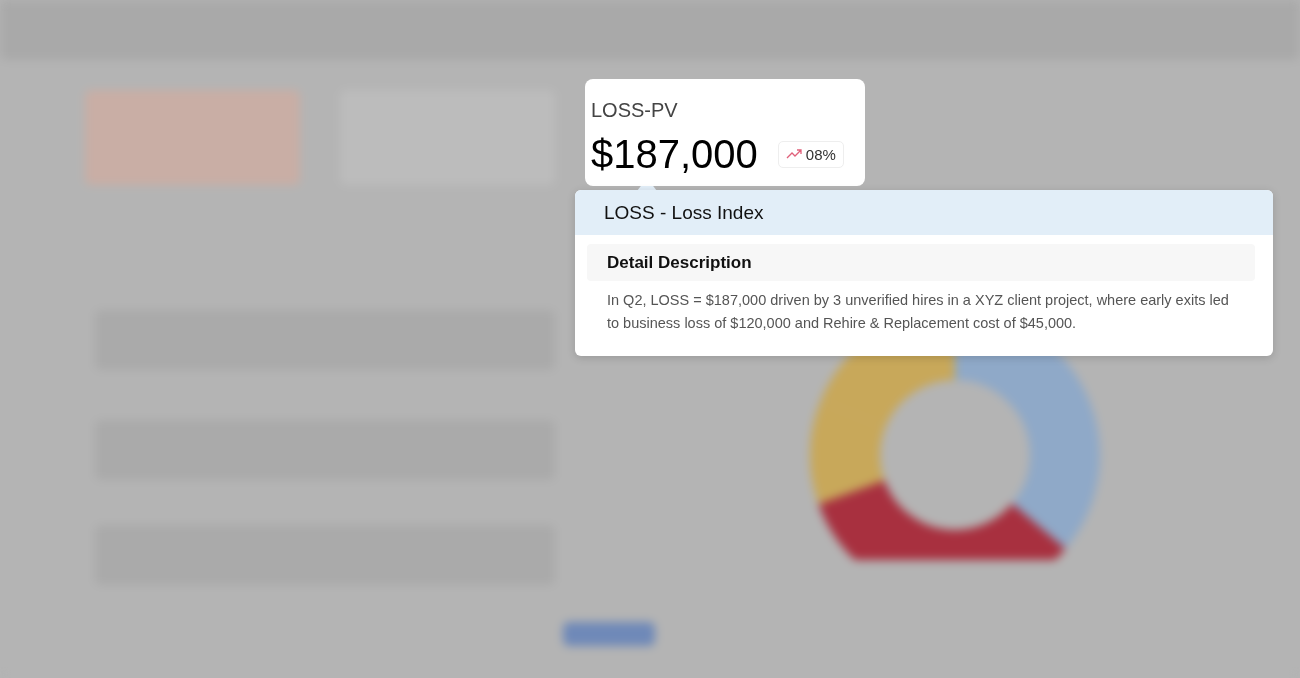 The height and width of the screenshot is (678, 1300). I want to click on change-badge: 08%, so click(810, 154).